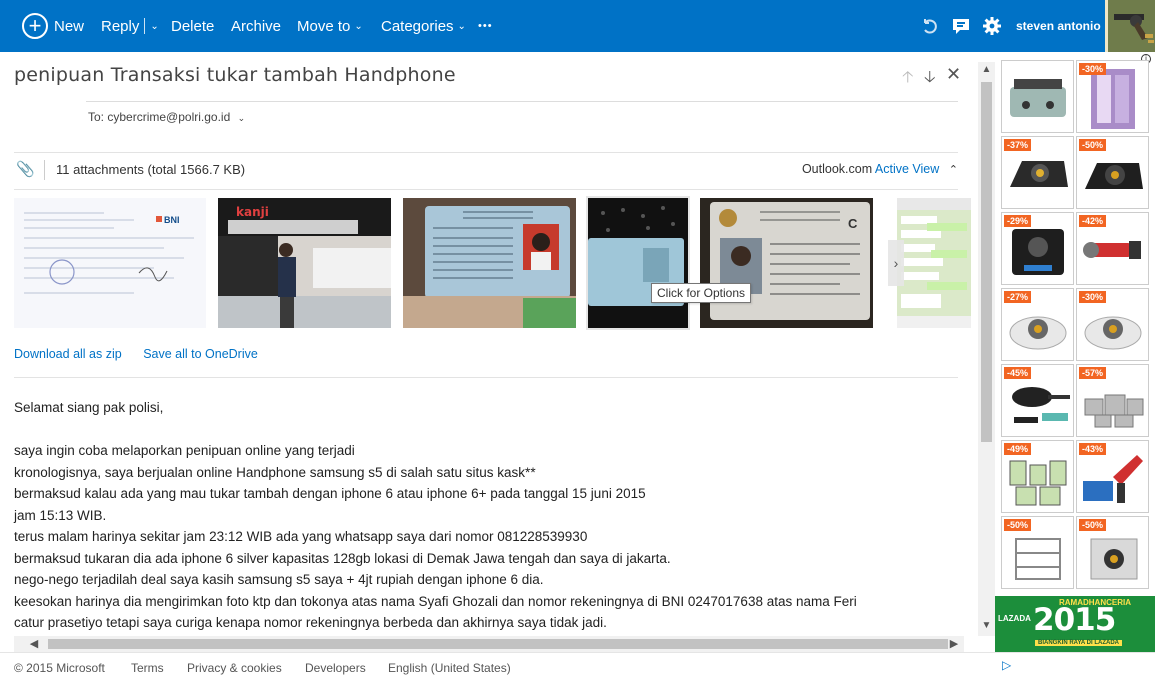 The height and width of the screenshot is (685, 1155). What do you see at coordinates (908, 79) in the screenshot?
I see `previous-message-arrow-icon: 🡡` at bounding box center [908, 79].